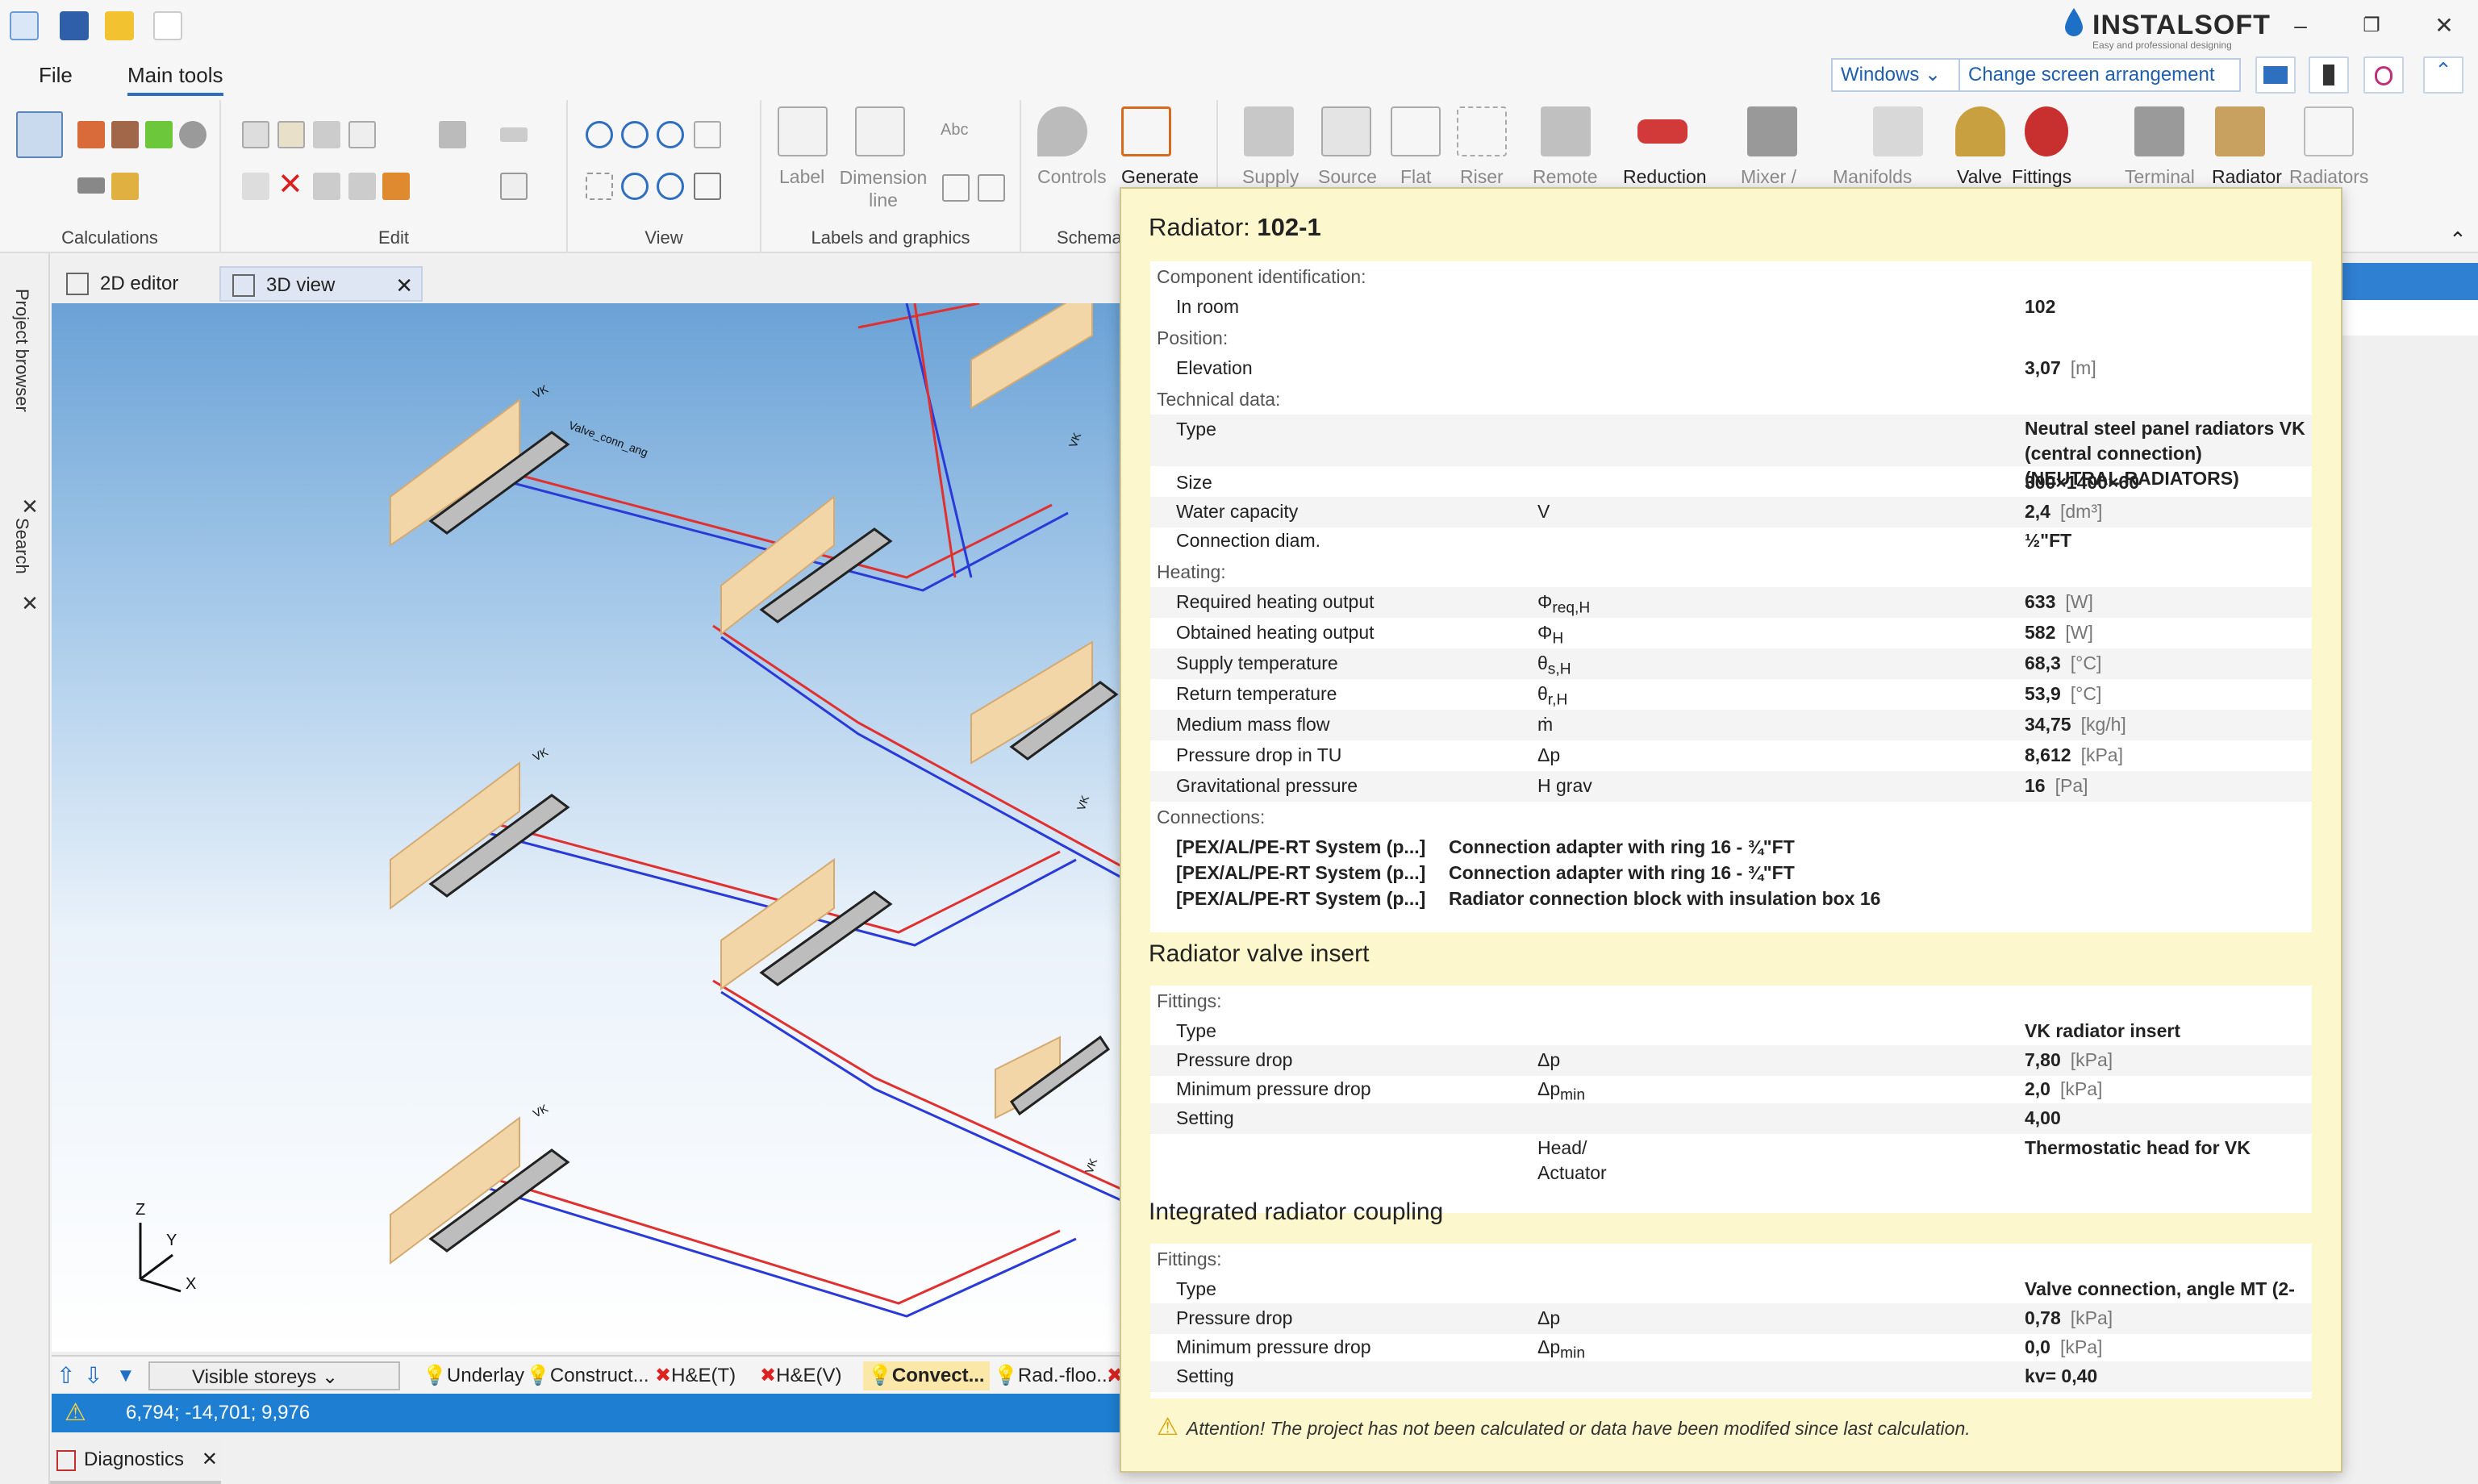  I want to click on fittings-icon, so click(2047, 131).